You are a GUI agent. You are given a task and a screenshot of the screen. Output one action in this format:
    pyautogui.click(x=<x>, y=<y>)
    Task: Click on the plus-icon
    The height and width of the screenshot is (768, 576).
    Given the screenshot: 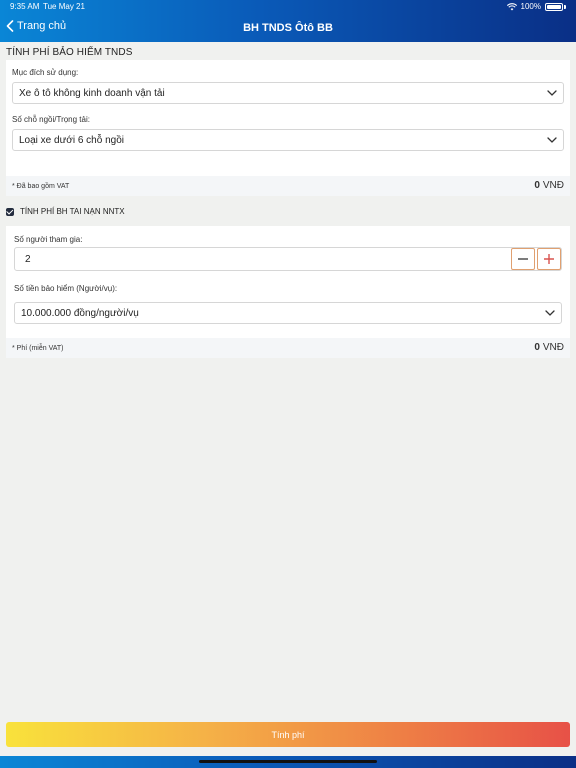 What is the action you would take?
    pyautogui.click(x=549, y=259)
    